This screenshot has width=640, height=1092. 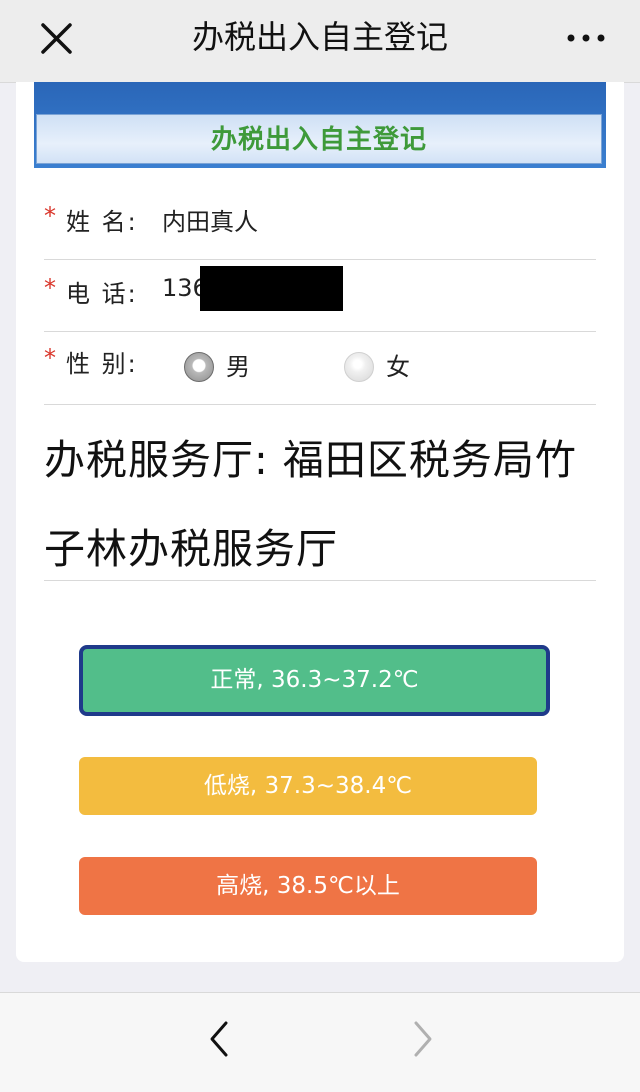 I want to click on temp-high-fever-button: 高烧, 38.5℃以上, so click(x=308, y=886).